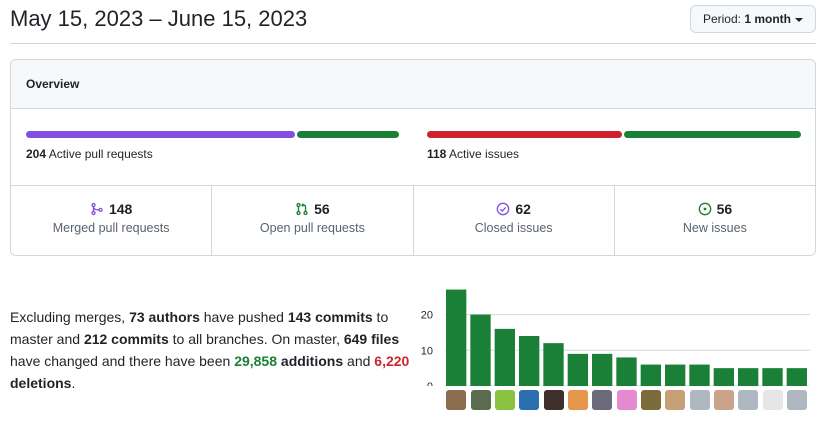  Describe the element at coordinates (503, 209) in the screenshot. I see `closed-issue-icon` at that location.